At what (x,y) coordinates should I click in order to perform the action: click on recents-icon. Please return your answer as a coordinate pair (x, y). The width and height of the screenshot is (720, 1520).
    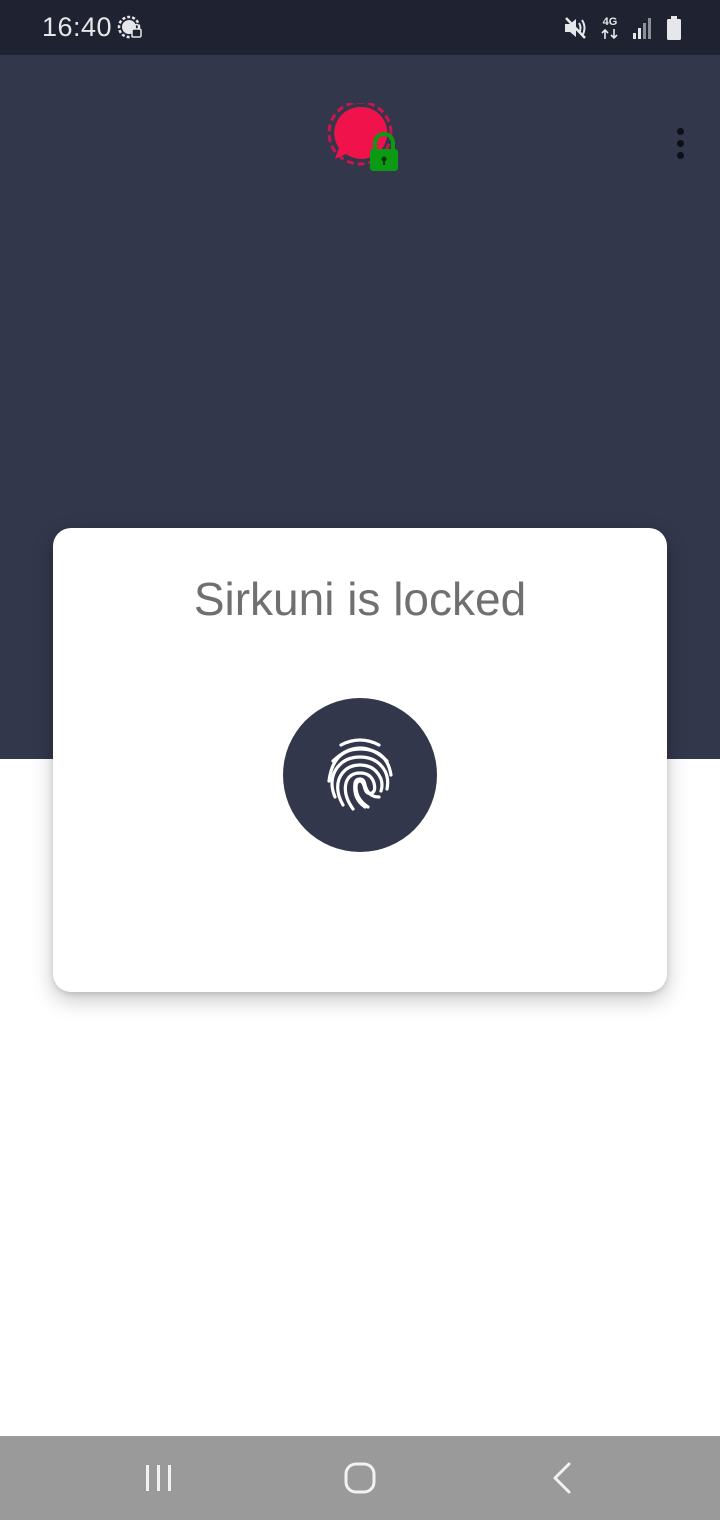
    Looking at the image, I should click on (158, 1478).